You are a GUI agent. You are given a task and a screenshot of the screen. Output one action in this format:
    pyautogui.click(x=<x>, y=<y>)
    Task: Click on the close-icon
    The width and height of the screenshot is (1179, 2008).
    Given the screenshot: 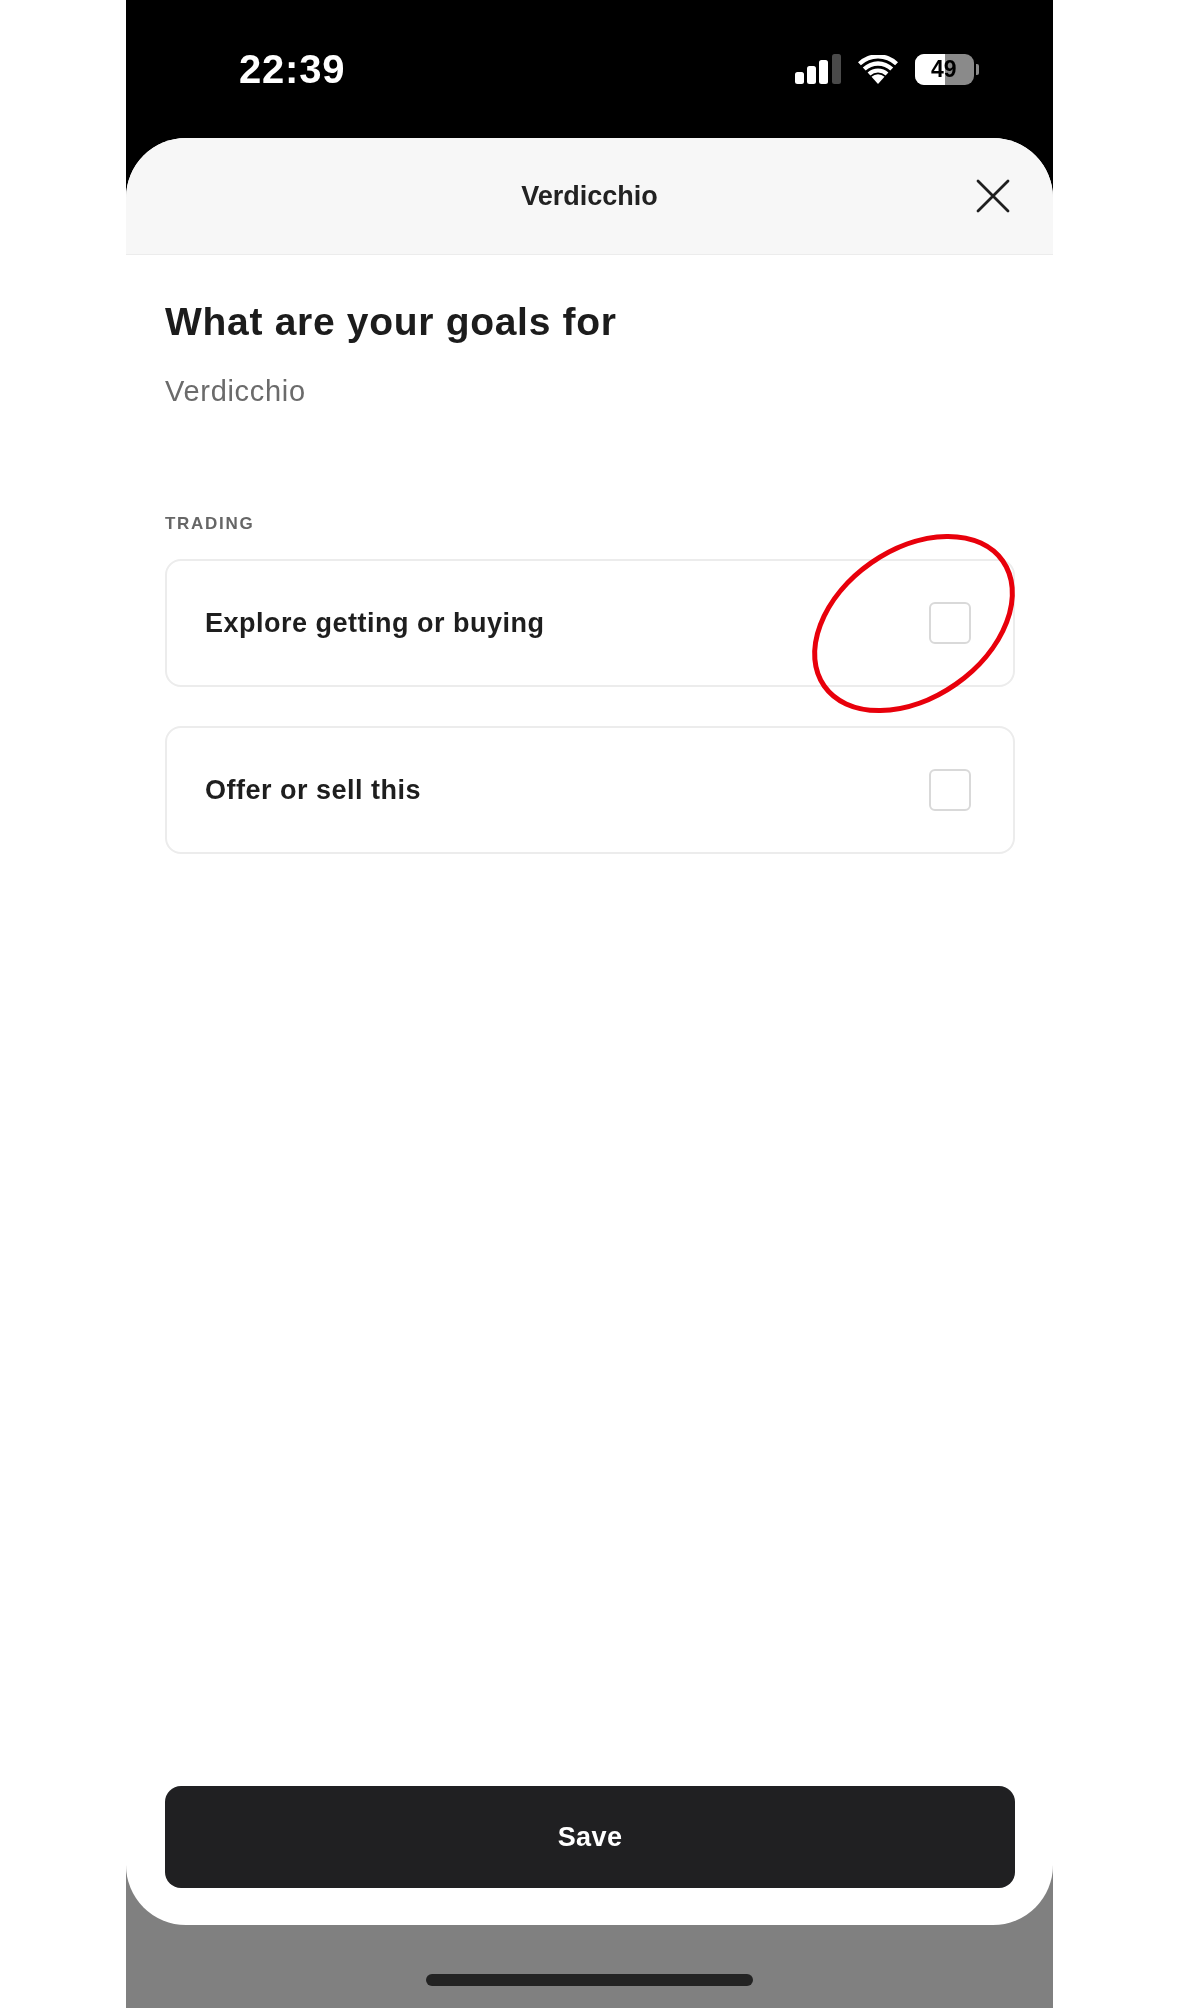 What is the action you would take?
    pyautogui.click(x=993, y=196)
    